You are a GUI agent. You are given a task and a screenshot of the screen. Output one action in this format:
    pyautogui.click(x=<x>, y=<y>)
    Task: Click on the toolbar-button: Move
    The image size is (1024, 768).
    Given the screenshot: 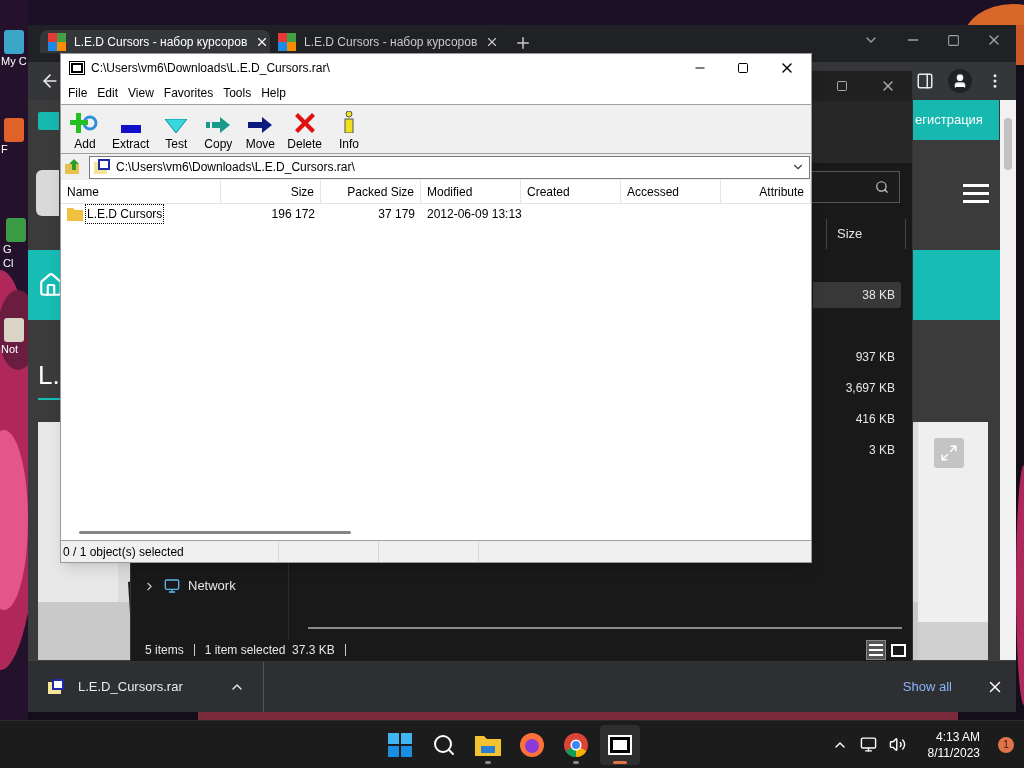 What is the action you would take?
    pyautogui.click(x=260, y=129)
    